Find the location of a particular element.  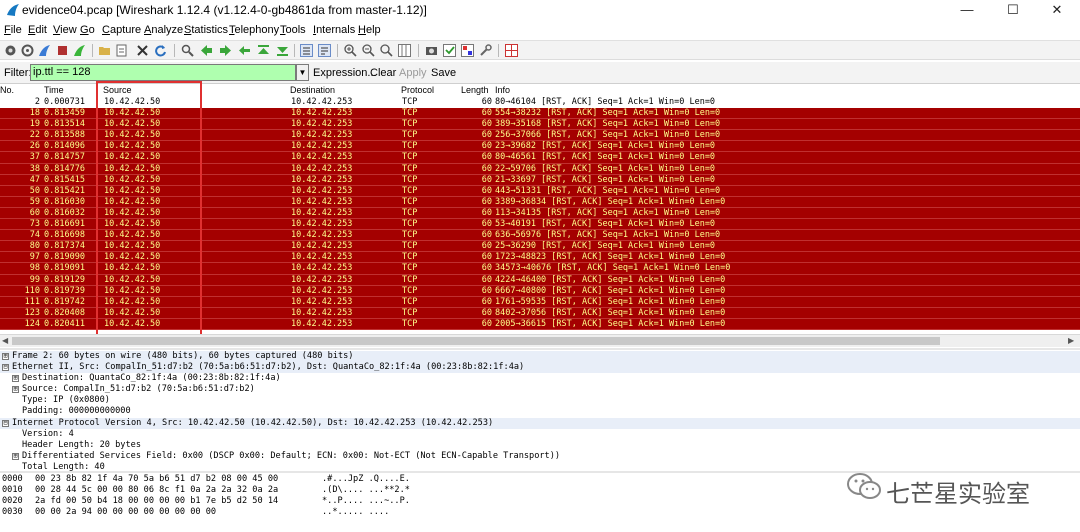

column-header-info: Info is located at coordinates (502, 90).